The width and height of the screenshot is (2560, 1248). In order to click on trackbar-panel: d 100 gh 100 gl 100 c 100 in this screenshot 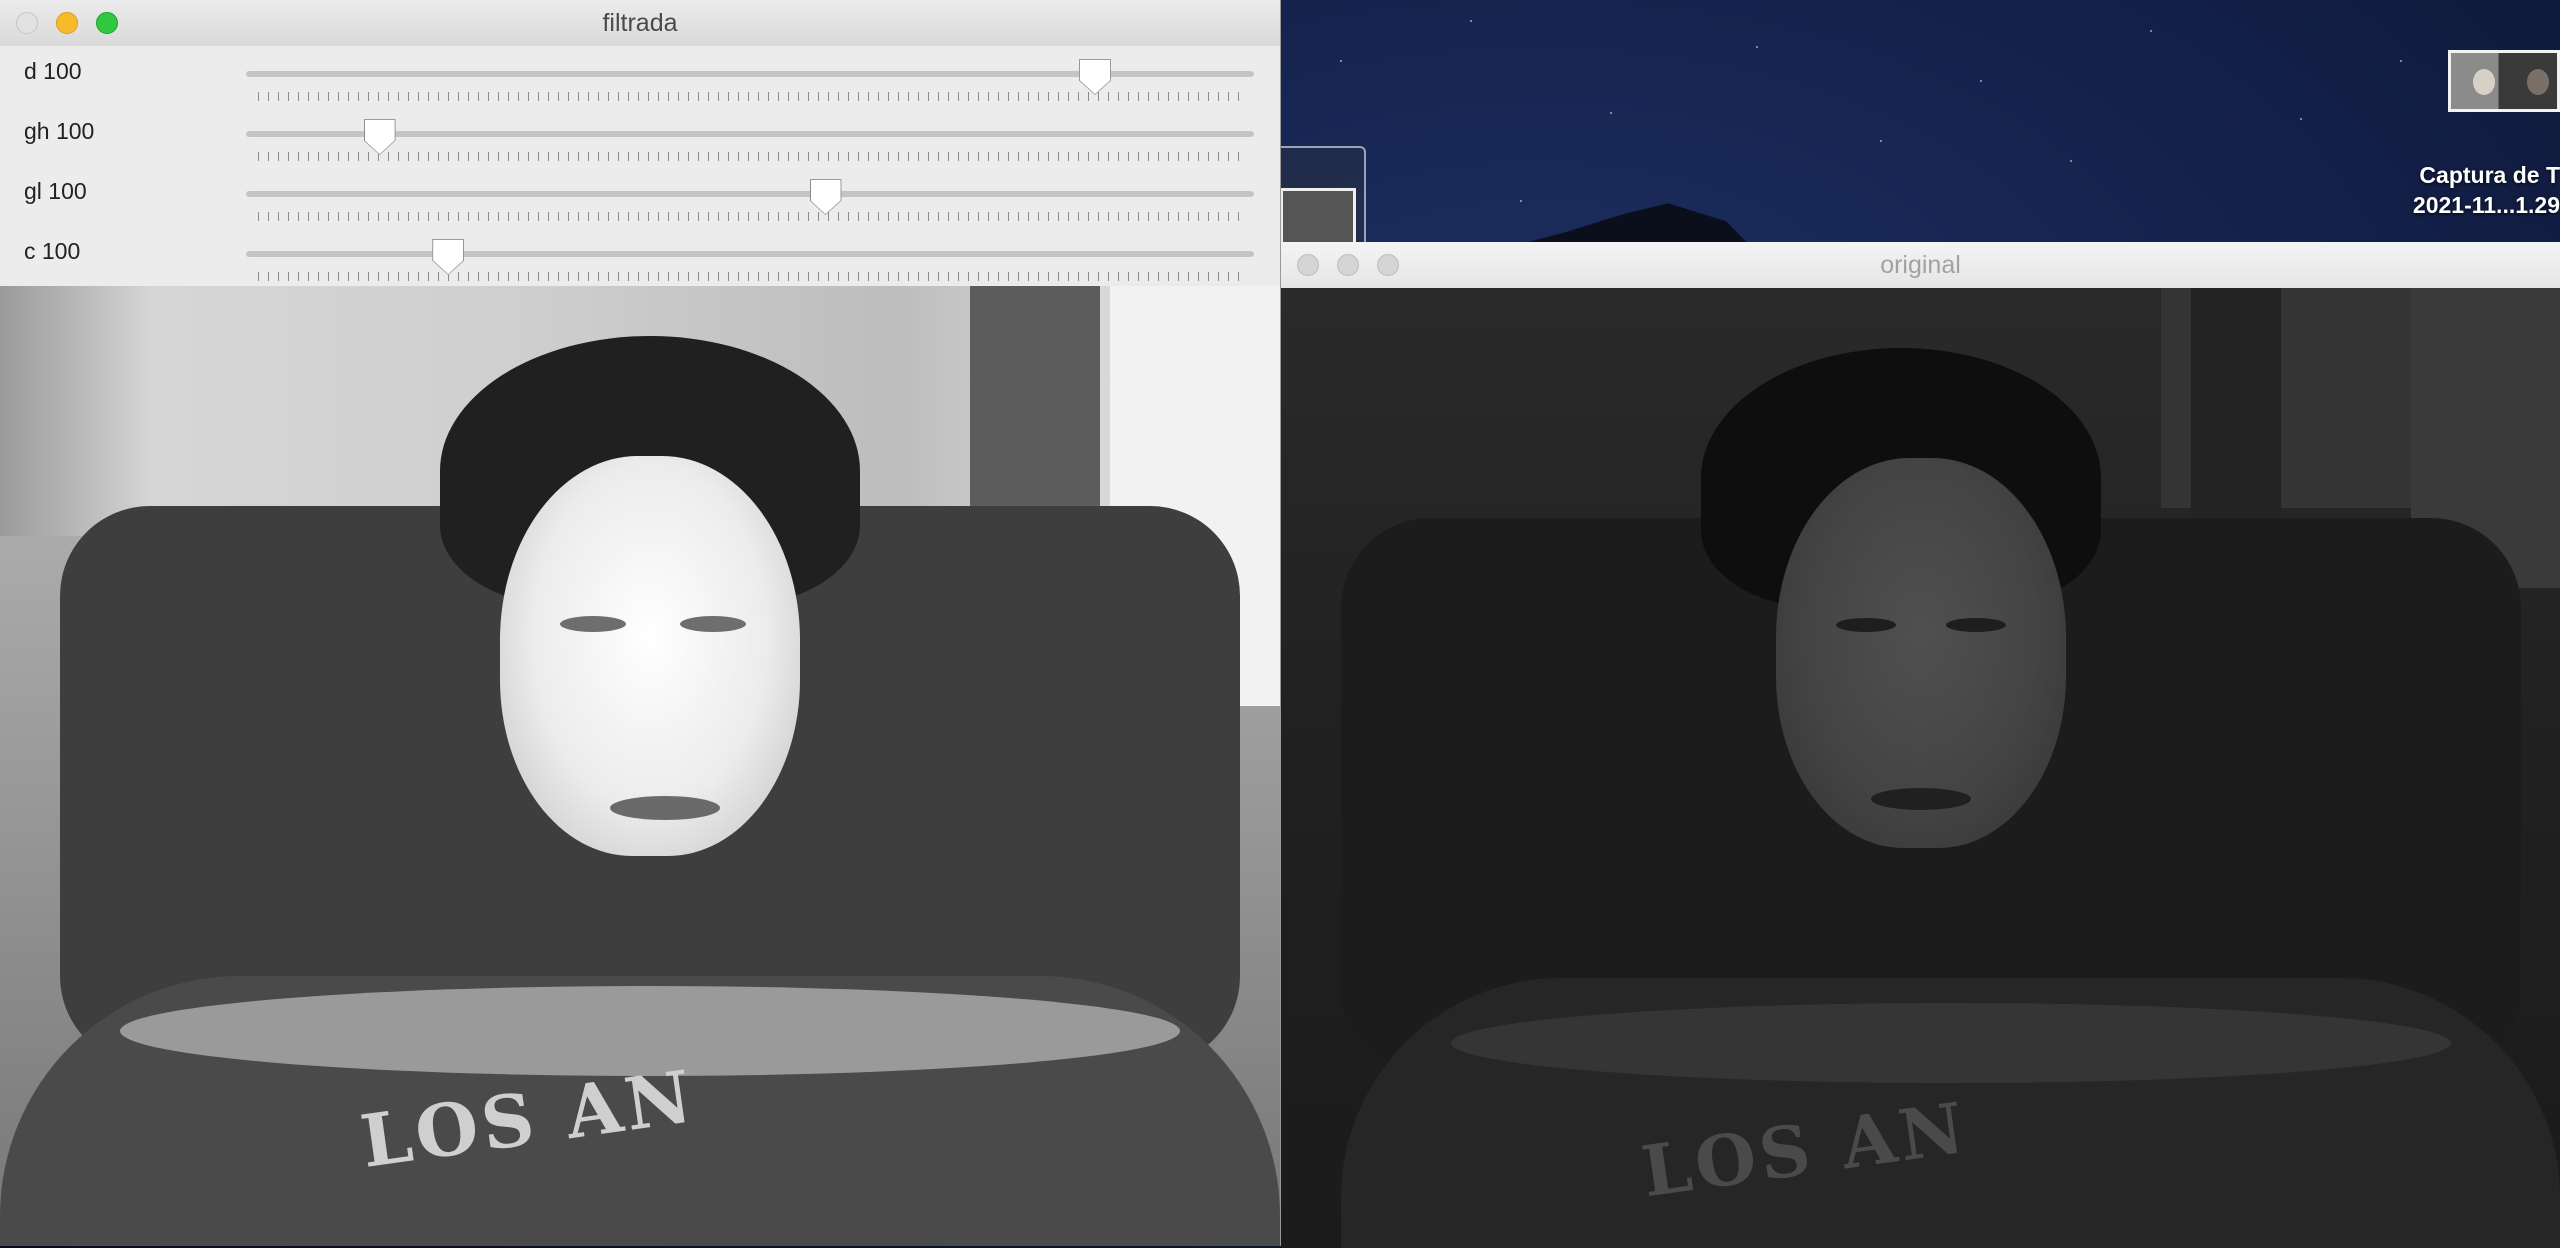, I will do `click(640, 166)`.